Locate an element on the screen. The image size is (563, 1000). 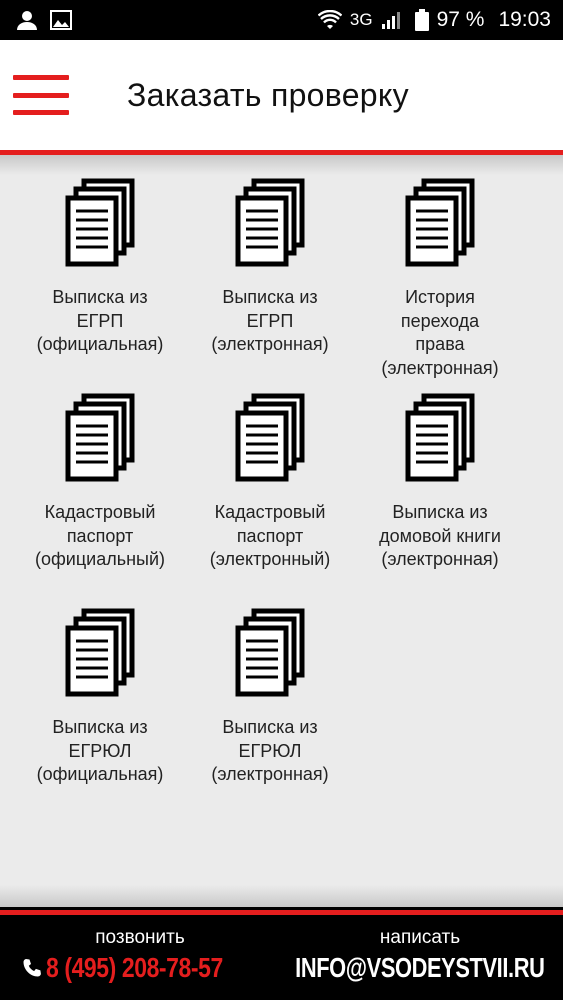
phone-number: 8 (495) 208-78-57 is located at coordinates (134, 968).